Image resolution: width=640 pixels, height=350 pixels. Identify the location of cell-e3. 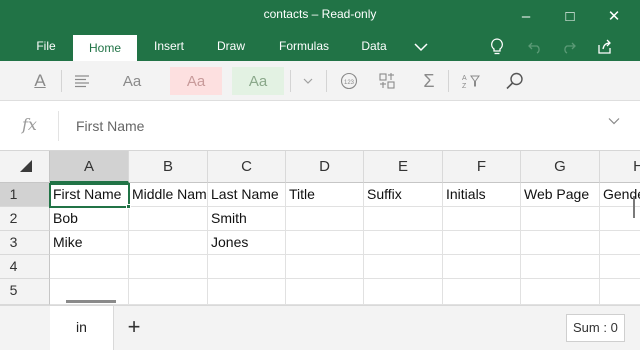
(403, 243).